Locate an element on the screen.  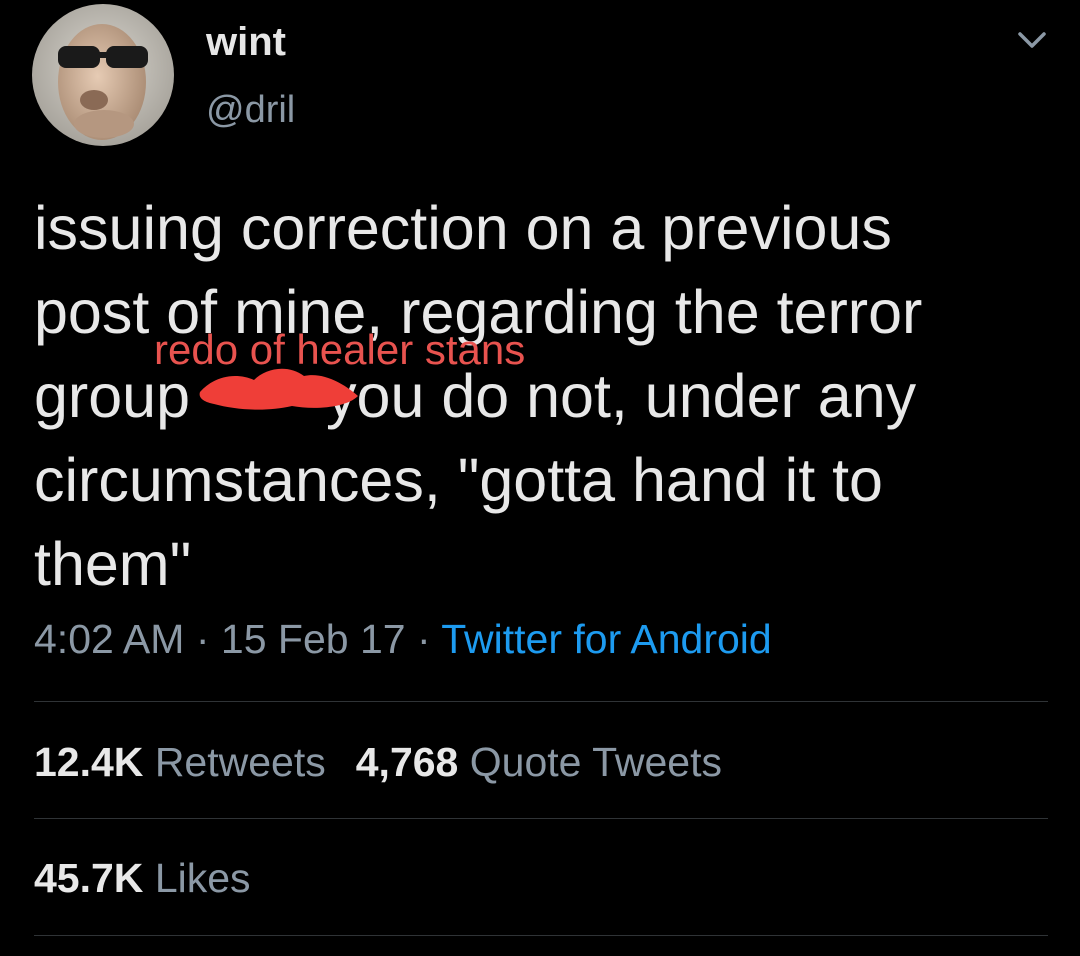
retweets-stat: 12.4K Retweets is located at coordinates (180, 762).